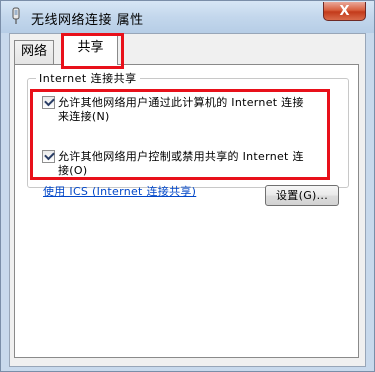 The image size is (375, 372). I want to click on close-button: X, so click(344, 11).